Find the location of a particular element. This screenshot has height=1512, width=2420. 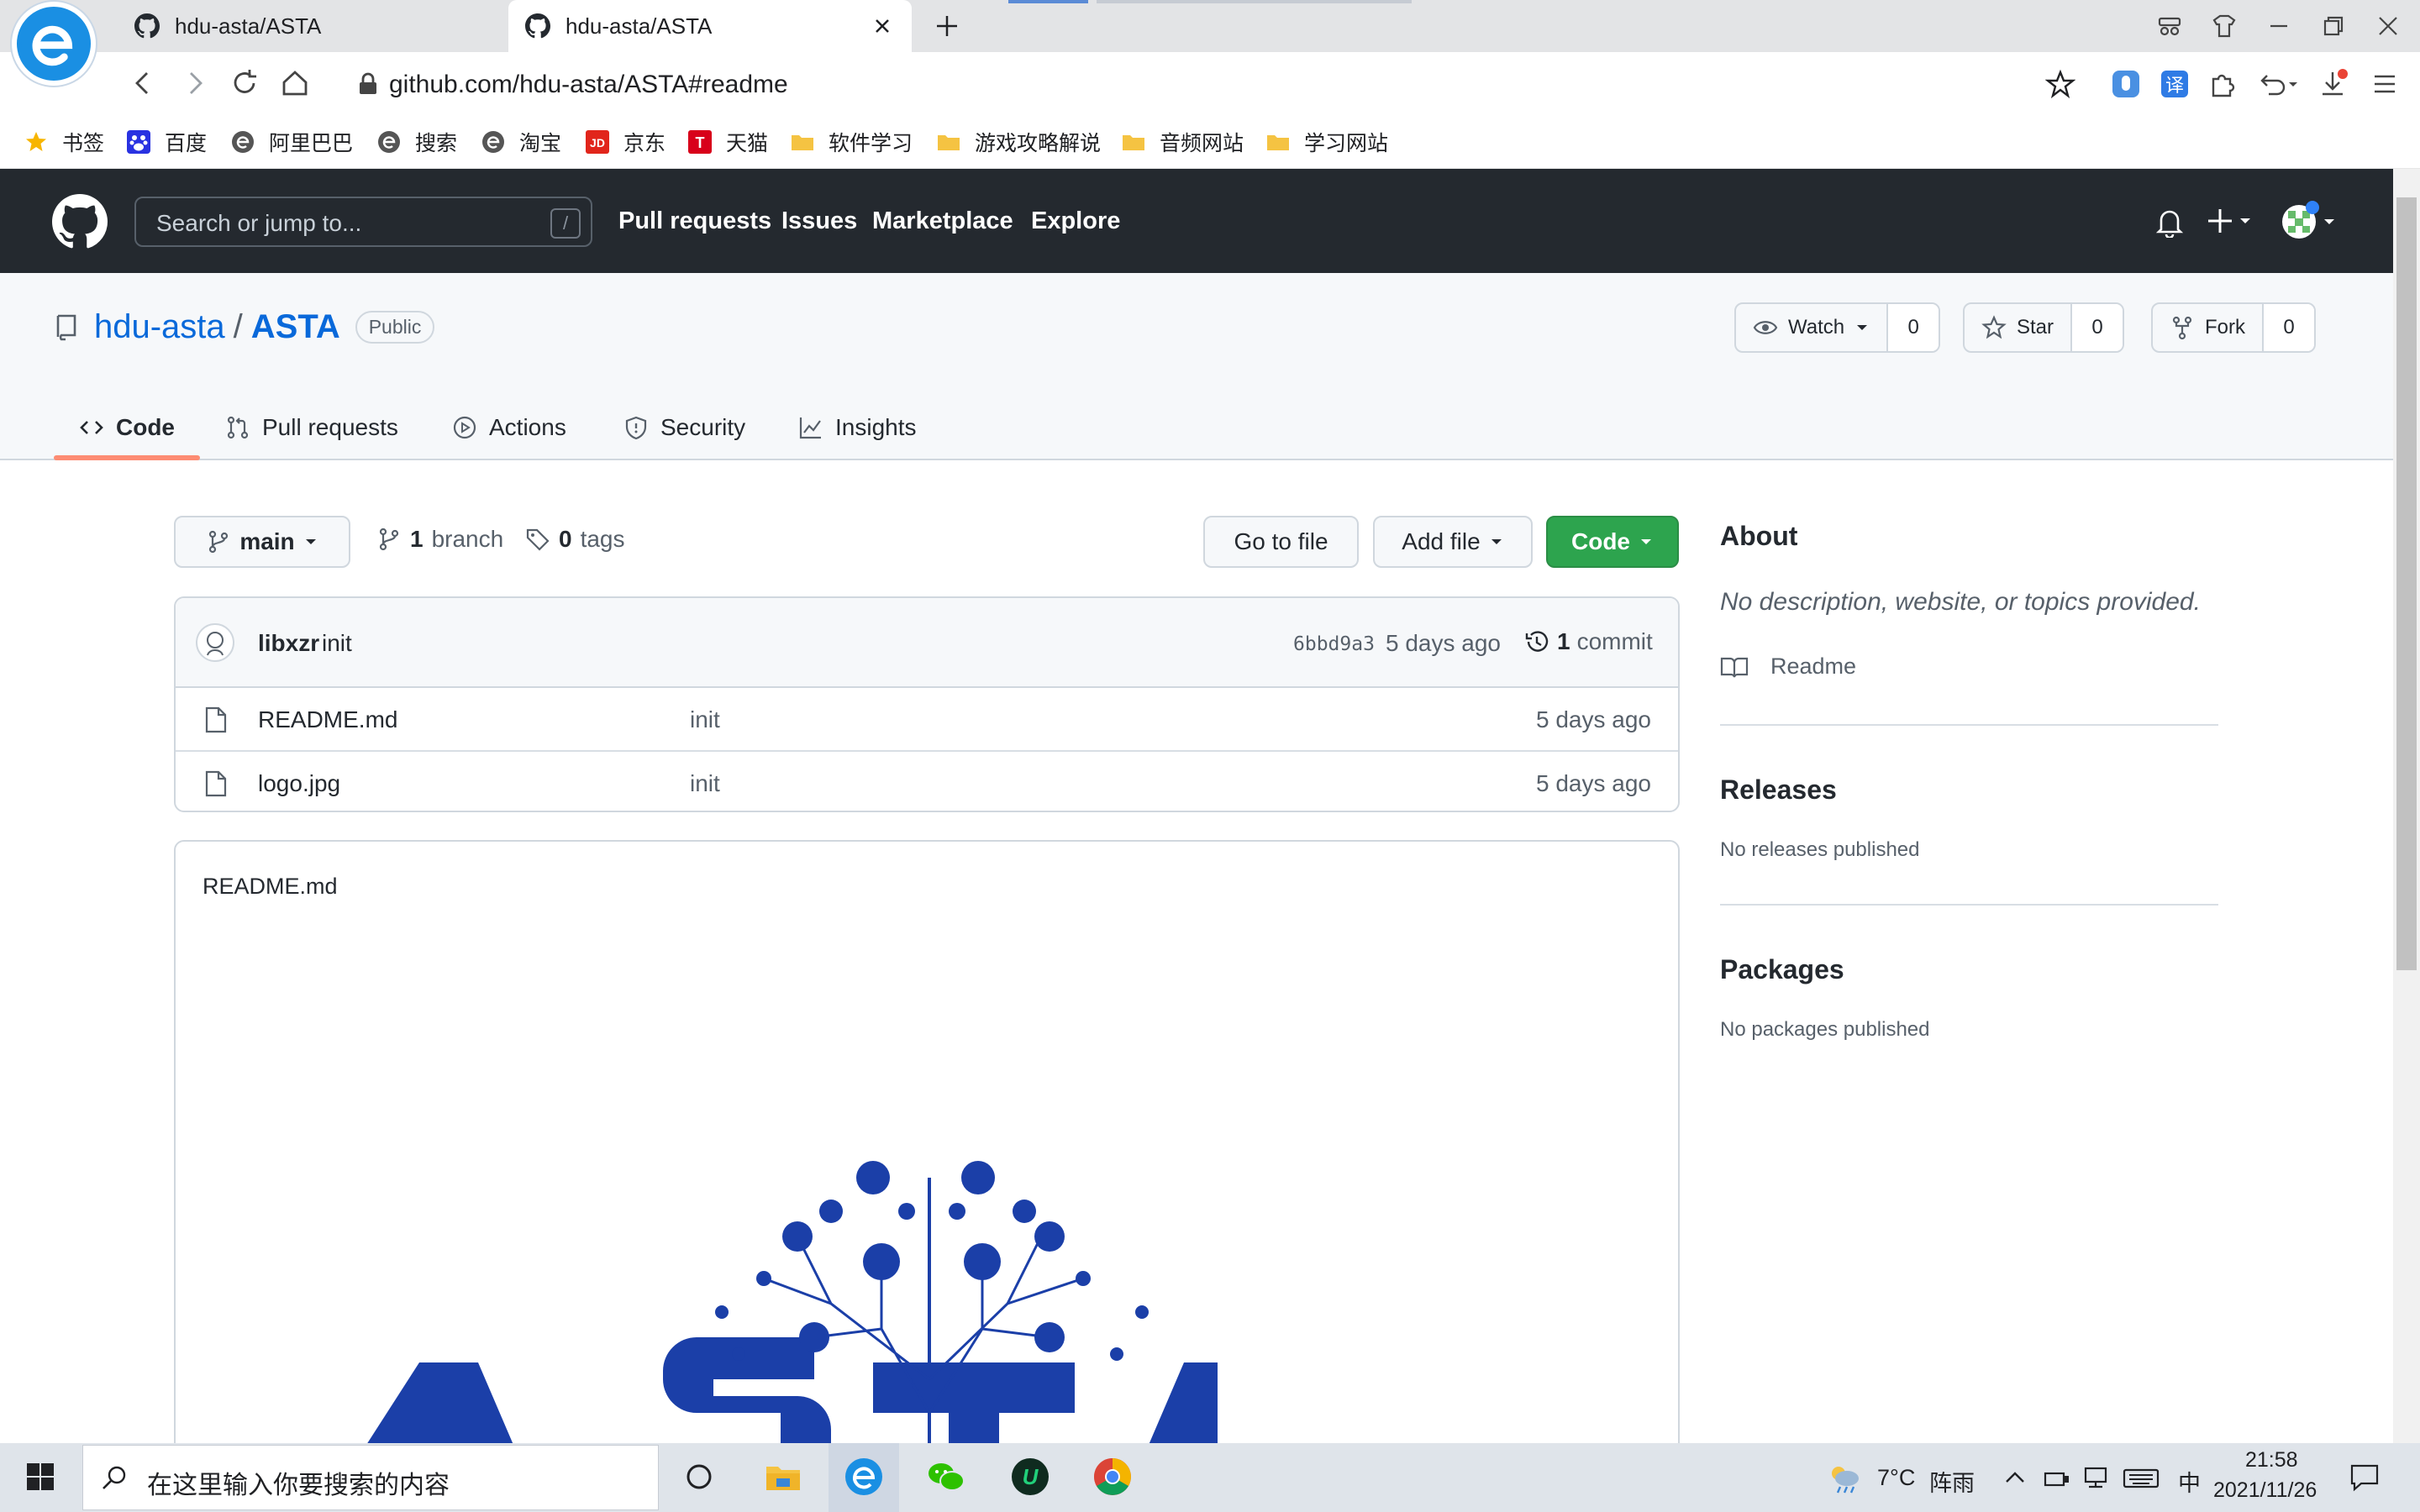

new-tab-icon is located at coordinates (947, 26).